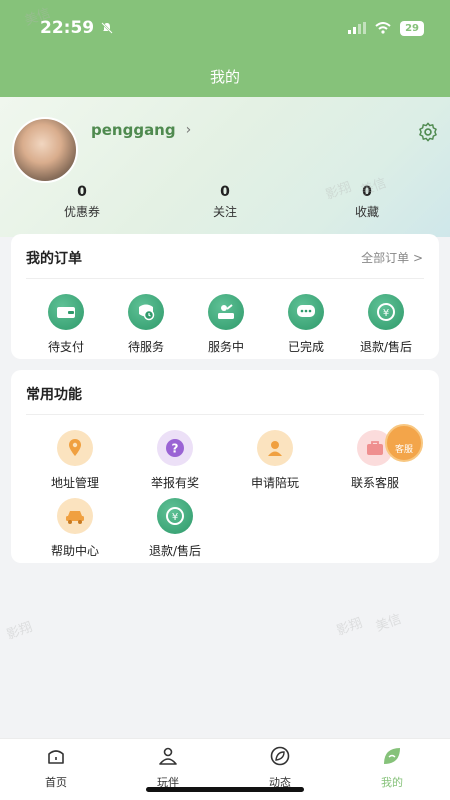 The image size is (450, 800). I want to click on order-pending-service: 待服务, so click(146, 324).